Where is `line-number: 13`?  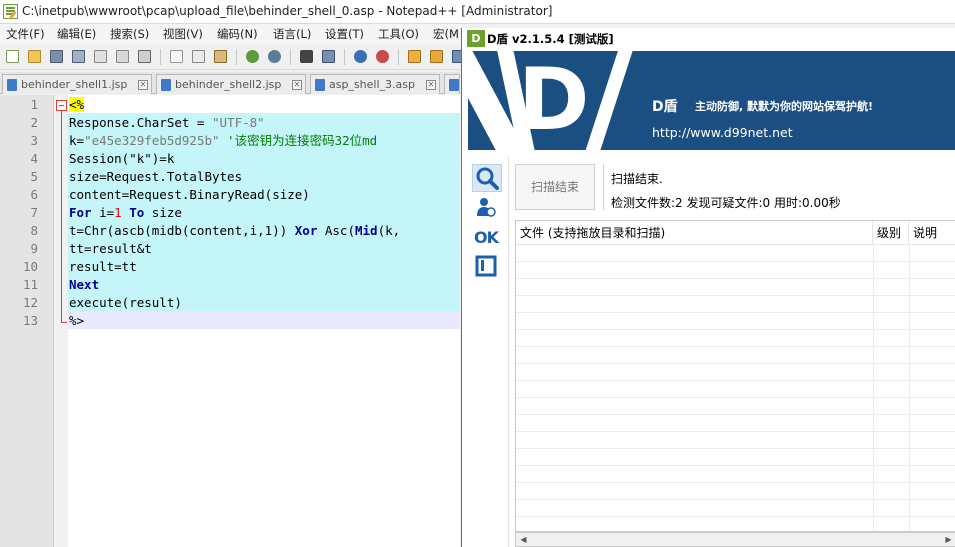 line-number: 13 is located at coordinates (30, 320).